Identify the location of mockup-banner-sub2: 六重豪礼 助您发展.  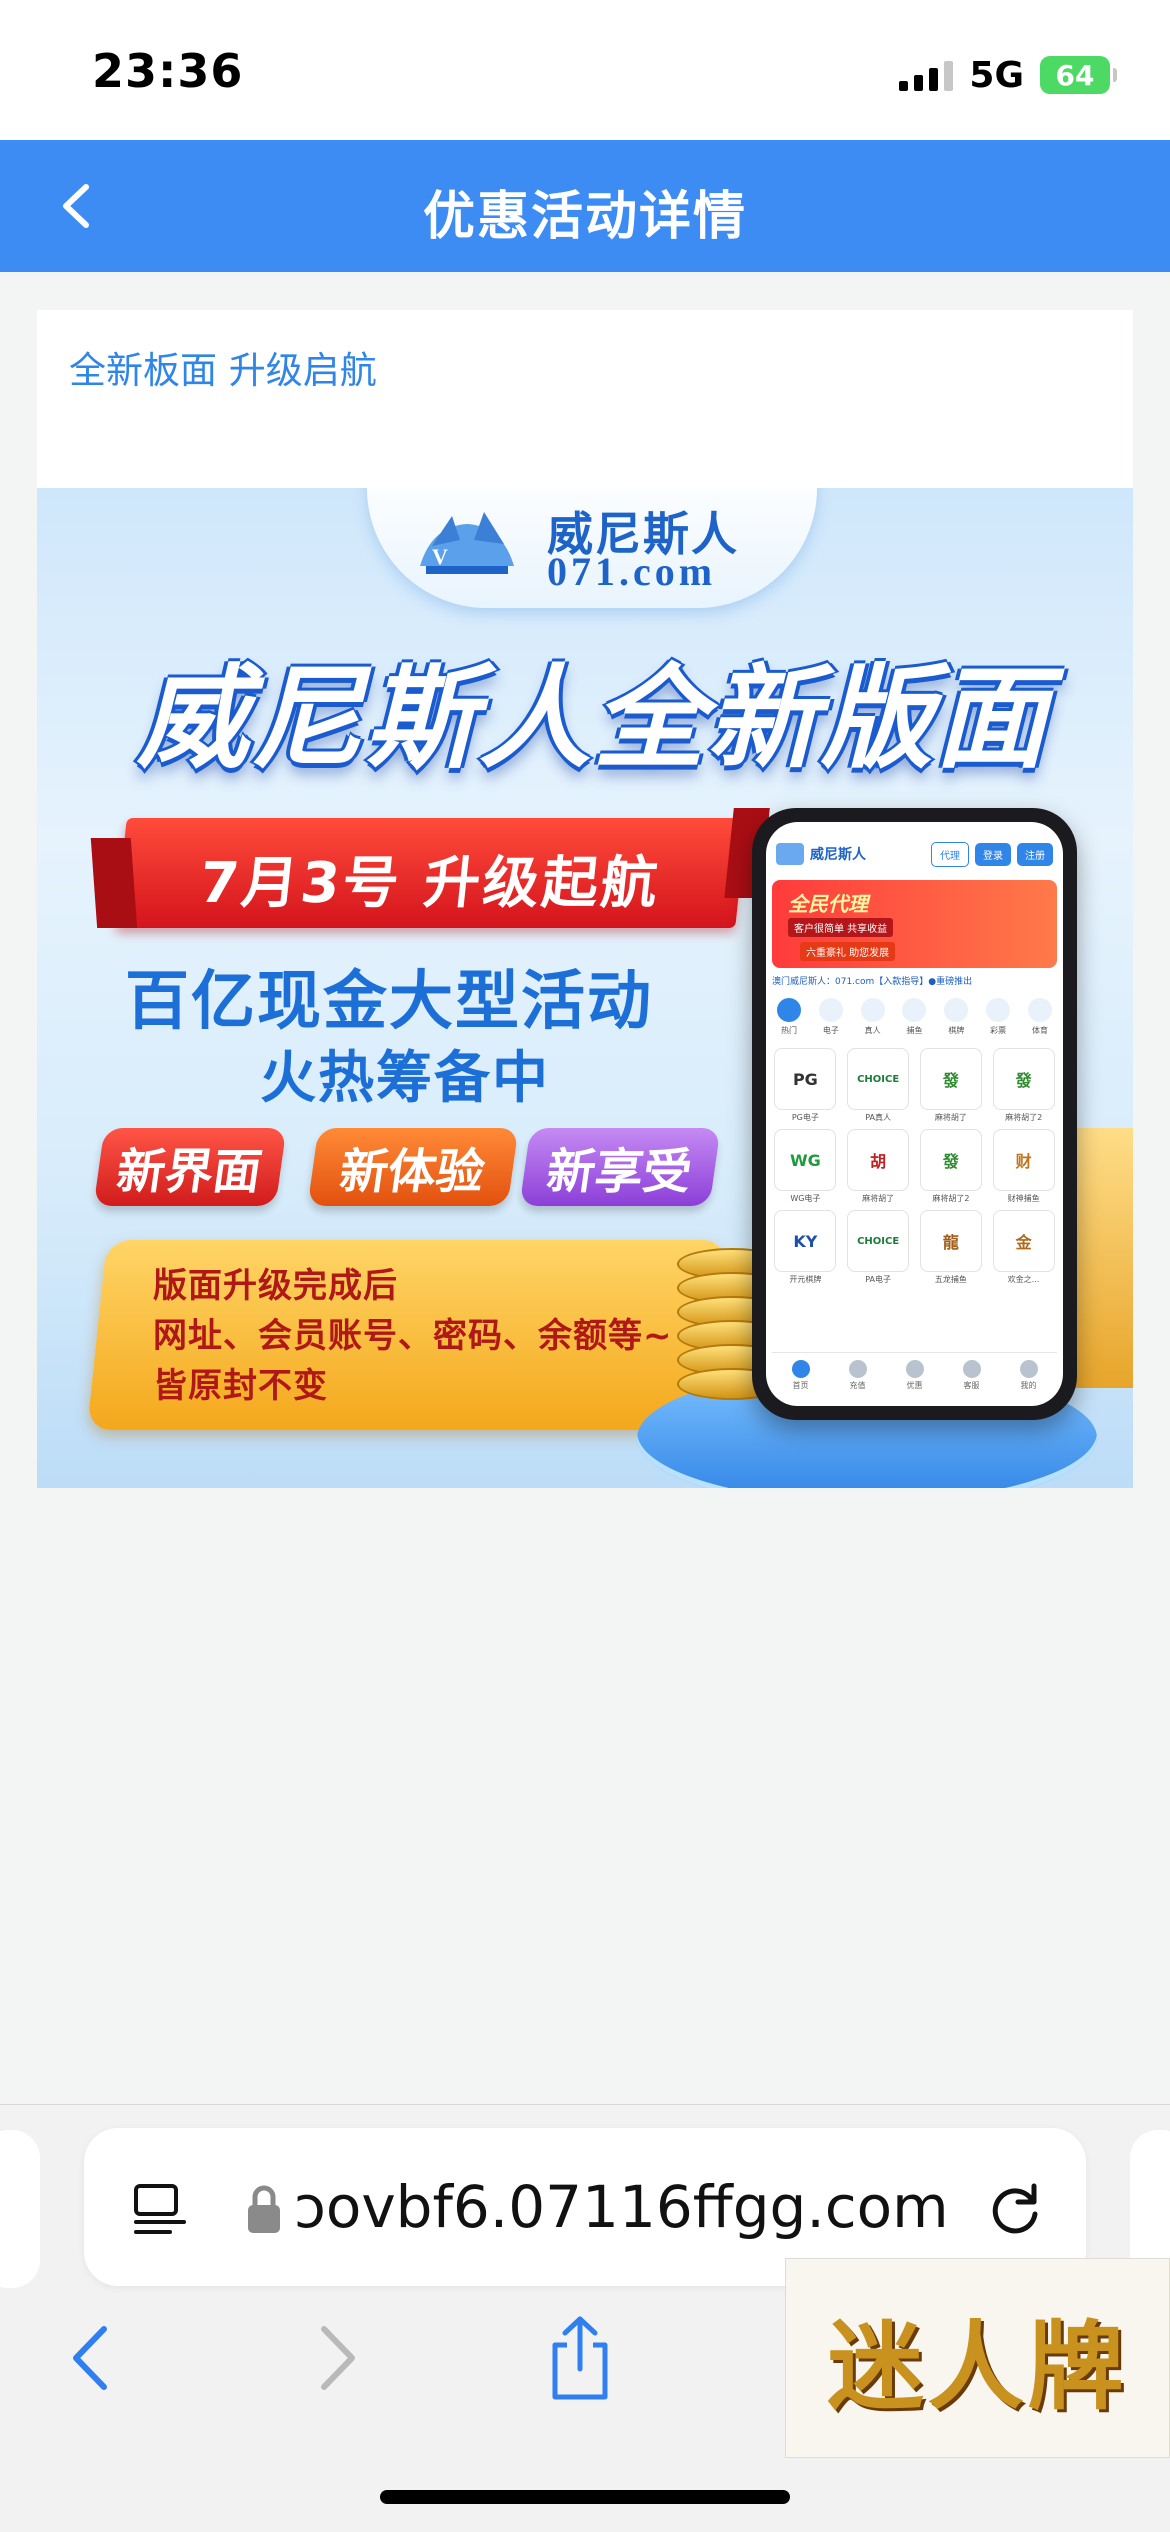
(848, 951).